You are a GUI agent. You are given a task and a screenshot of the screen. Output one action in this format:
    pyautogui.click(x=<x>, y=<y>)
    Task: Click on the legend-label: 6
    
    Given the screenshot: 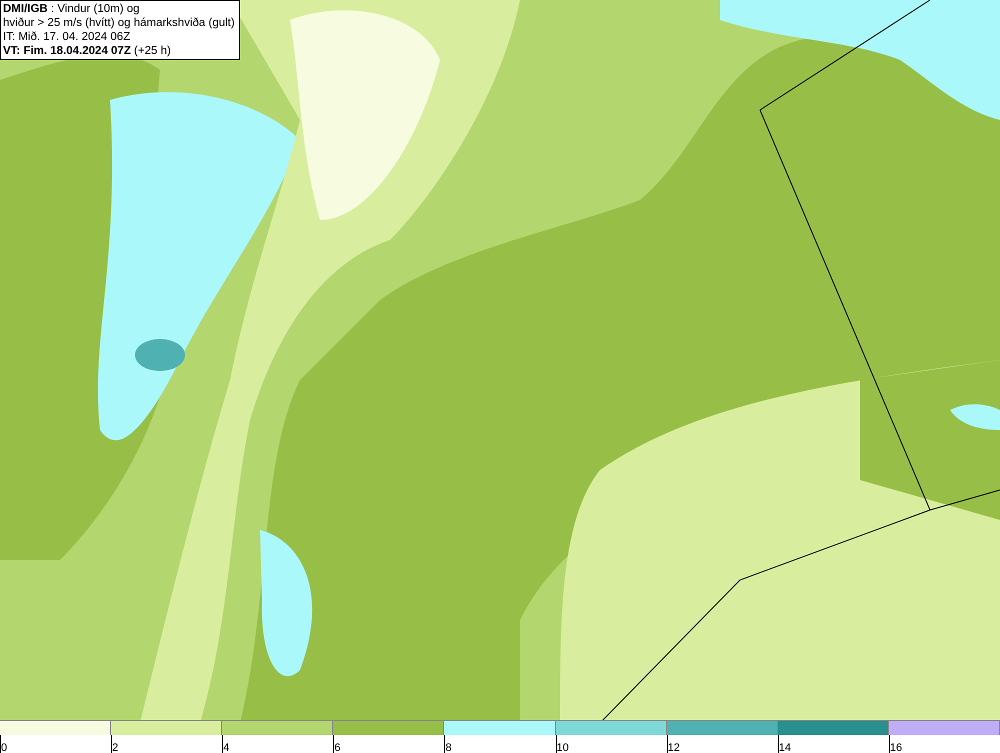 What is the action you would take?
    pyautogui.click(x=337, y=747)
    